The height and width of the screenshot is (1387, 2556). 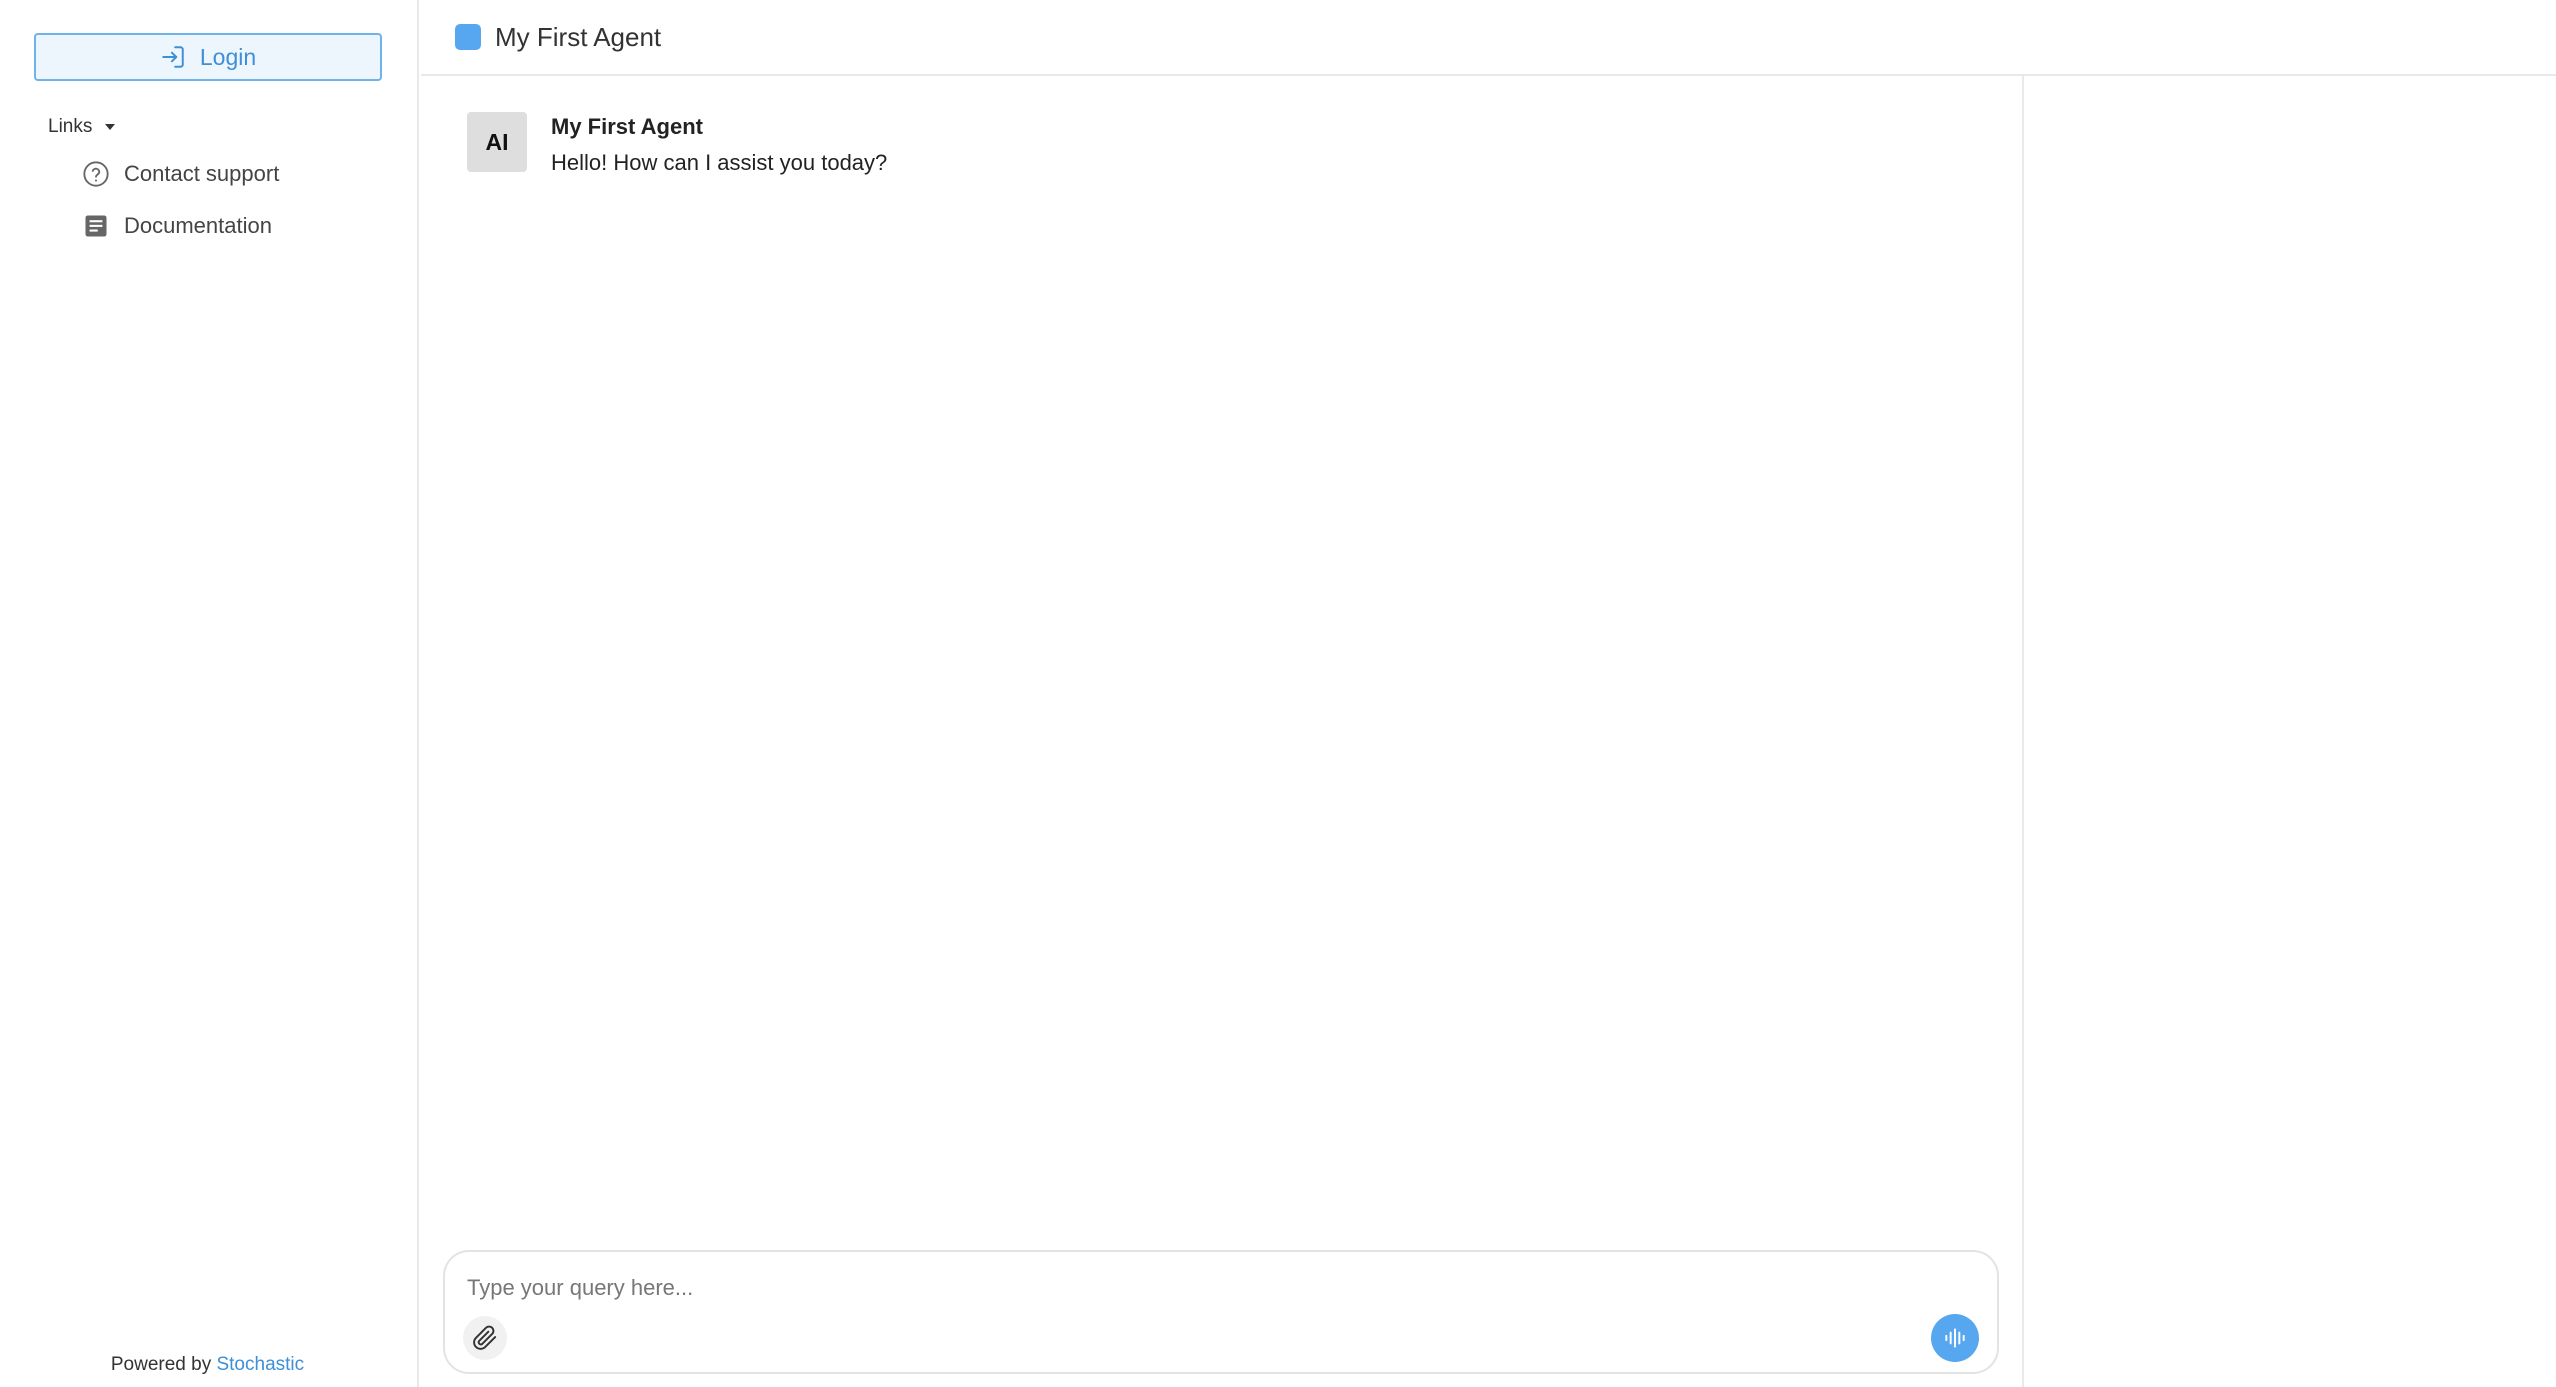 What do you see at coordinates (228, 56) in the screenshot?
I see `login-label: Login` at bounding box center [228, 56].